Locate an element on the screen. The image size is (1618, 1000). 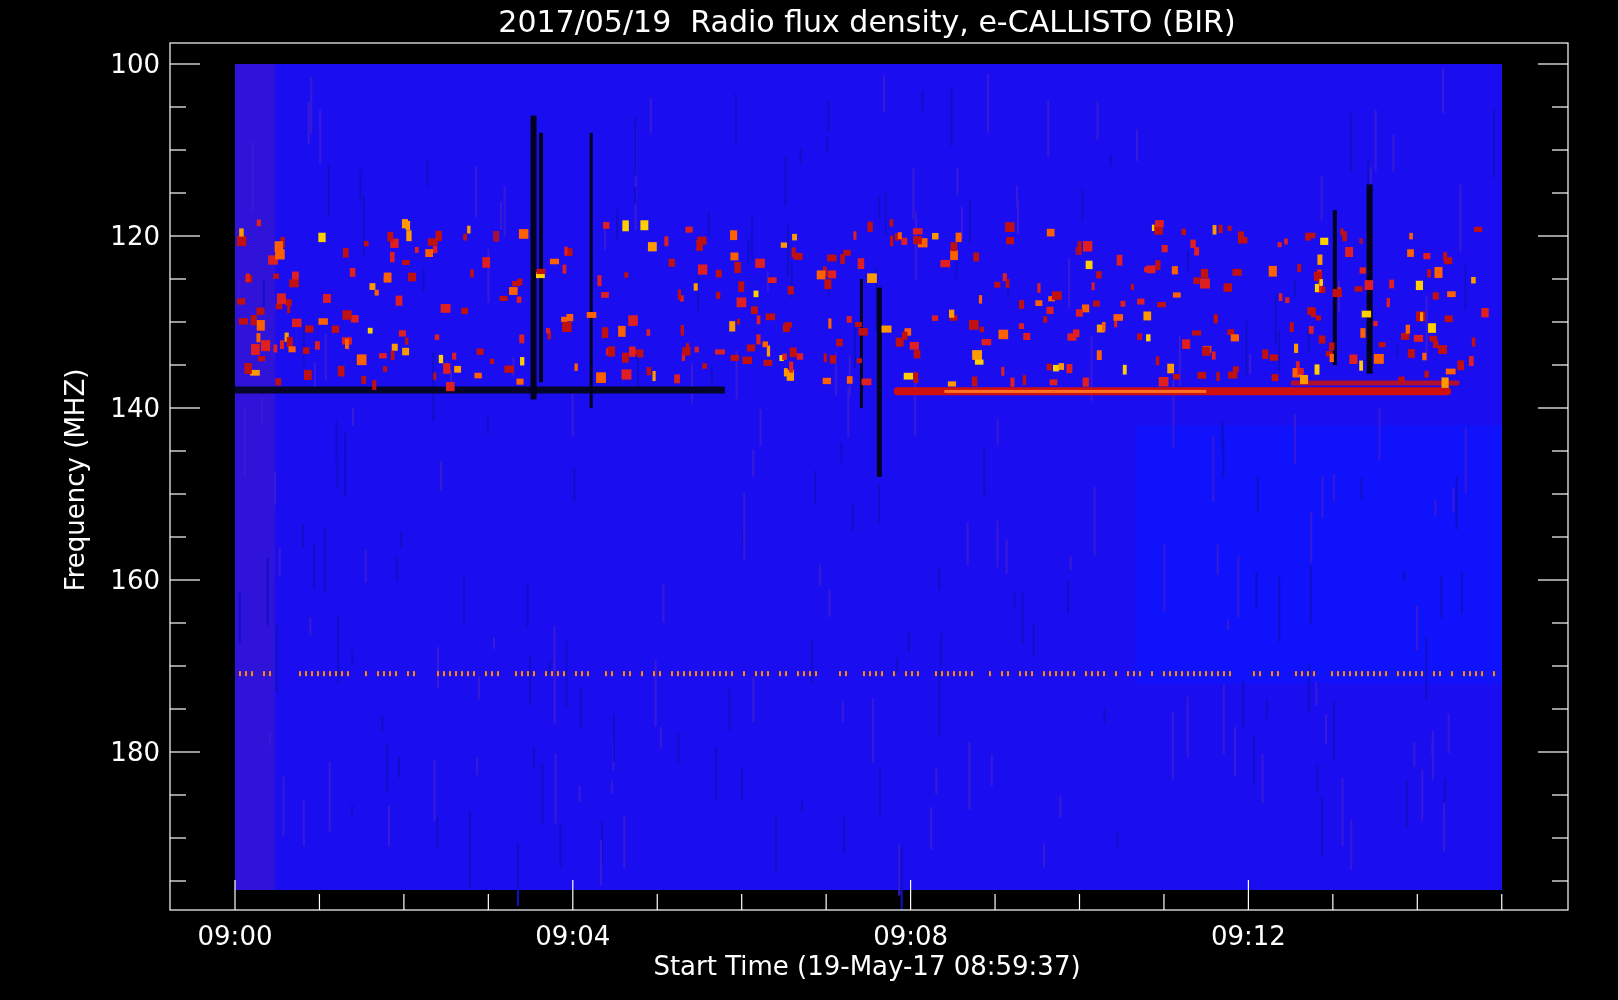
y-tick-label: 140 is located at coordinates (135, 408).